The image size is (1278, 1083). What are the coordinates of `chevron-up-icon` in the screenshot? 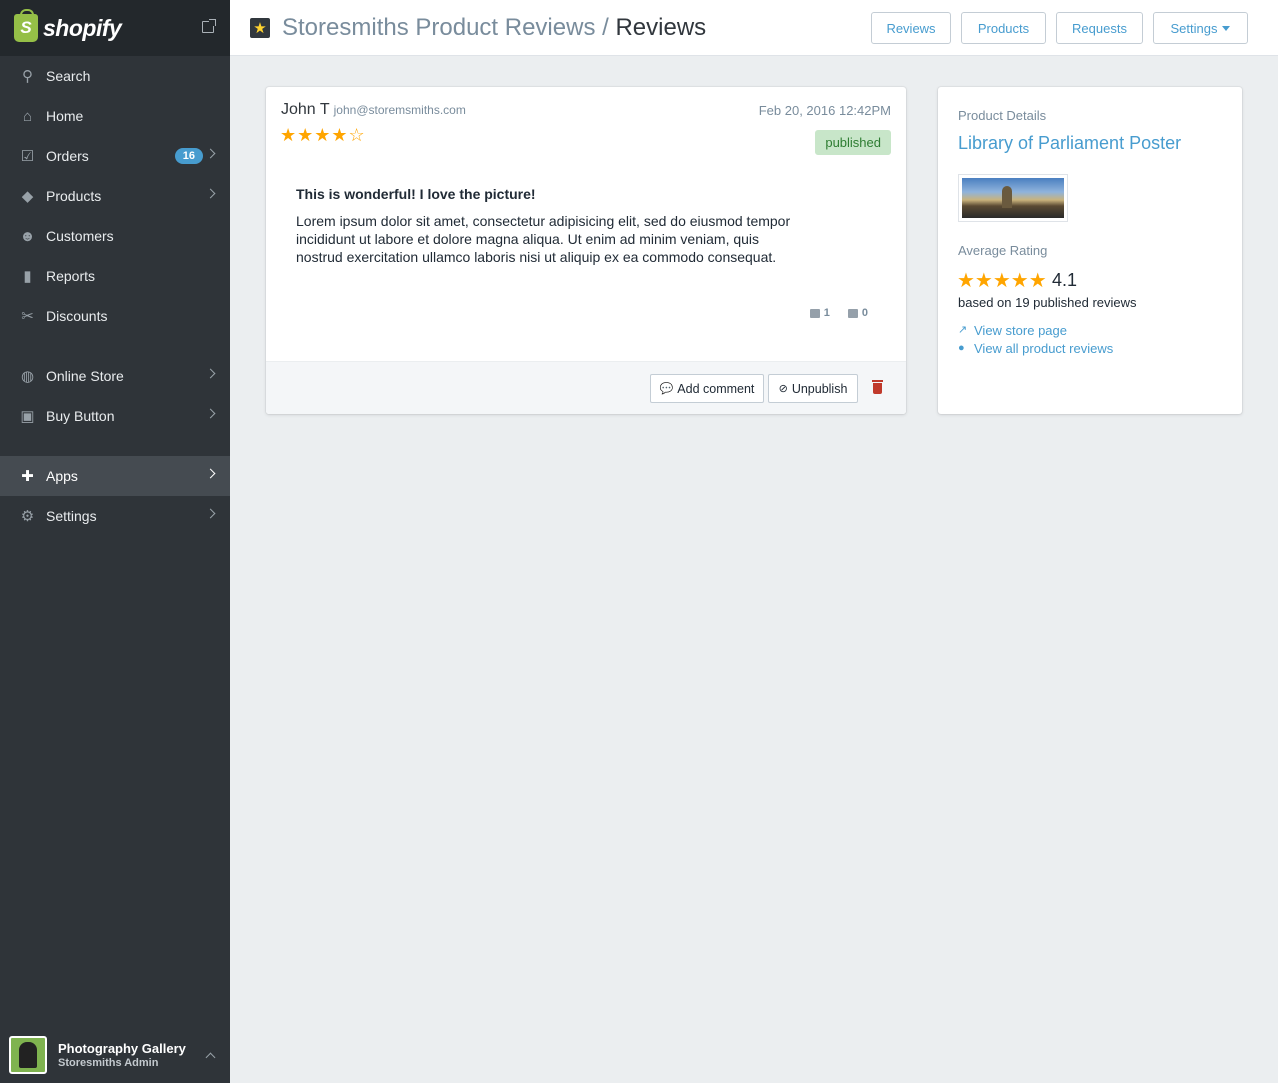 It's located at (210, 1057).